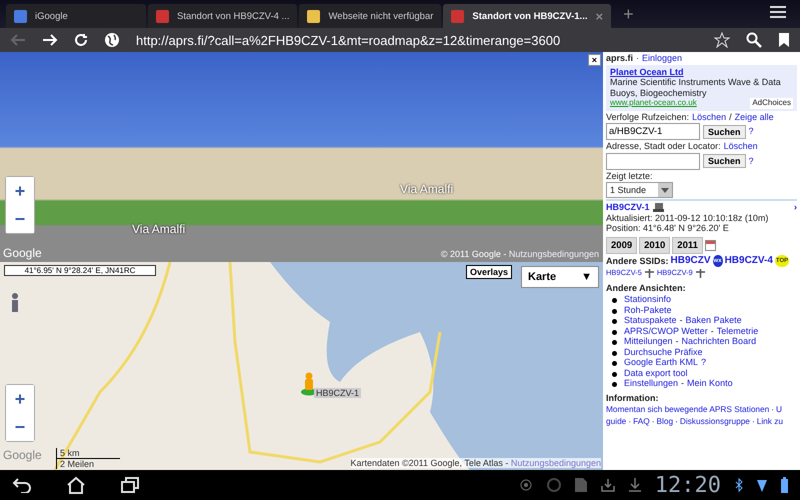 Image resolution: width=800 pixels, height=500 pixels. What do you see at coordinates (646, 287) in the screenshot?
I see `views-heading: Andere Ansichten:` at bounding box center [646, 287].